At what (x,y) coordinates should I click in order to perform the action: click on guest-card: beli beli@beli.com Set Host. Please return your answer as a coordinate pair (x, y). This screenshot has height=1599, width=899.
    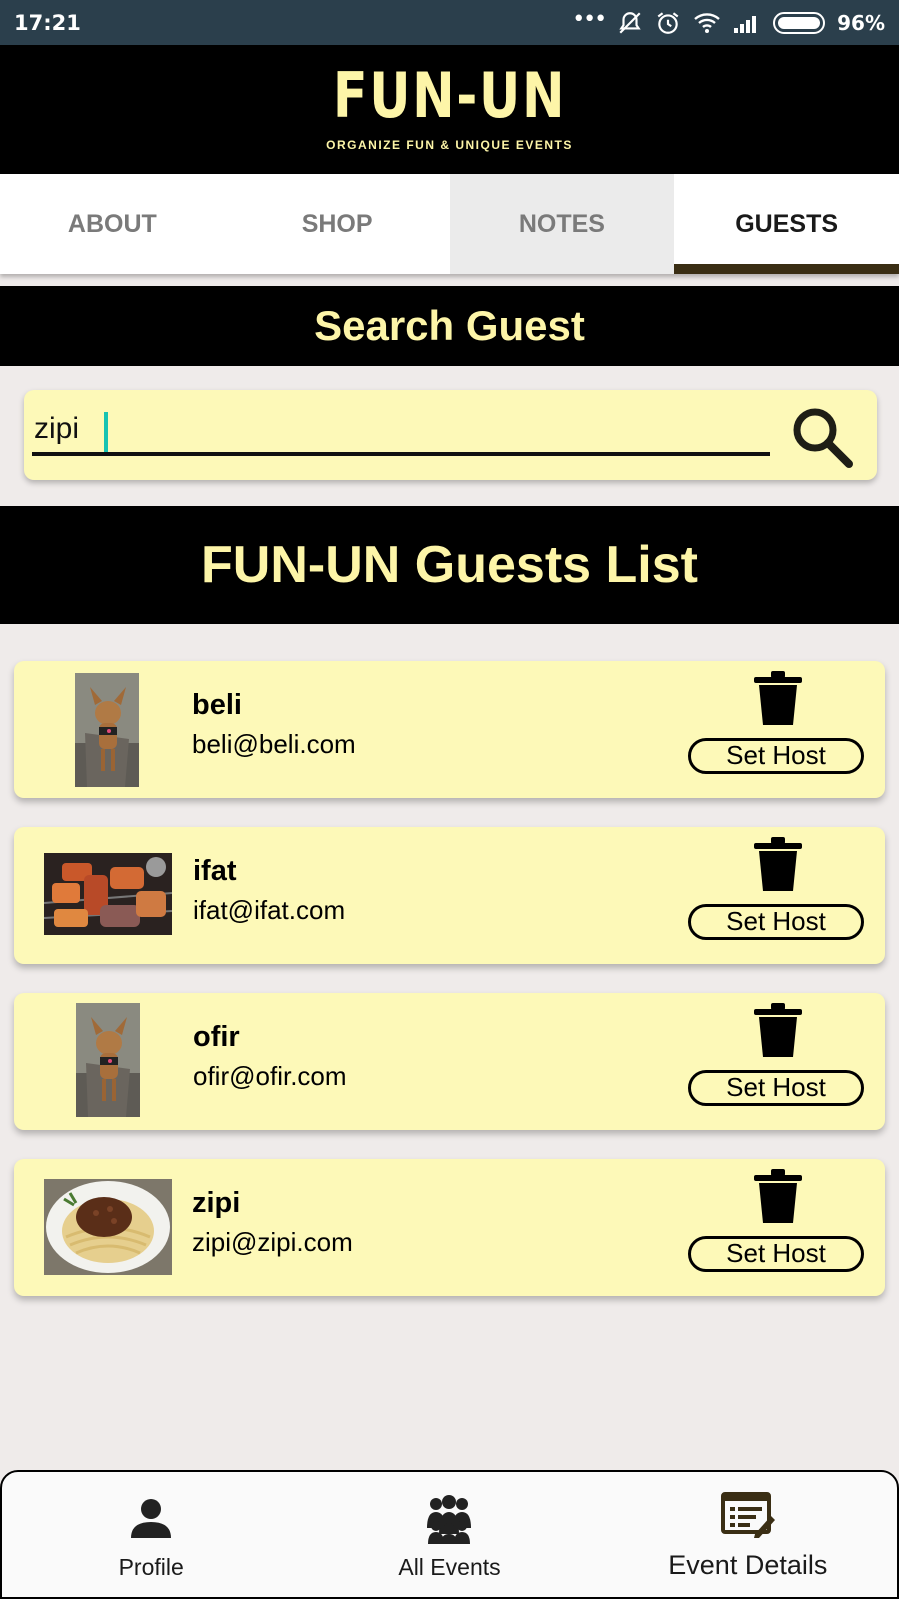
    Looking at the image, I should click on (449, 729).